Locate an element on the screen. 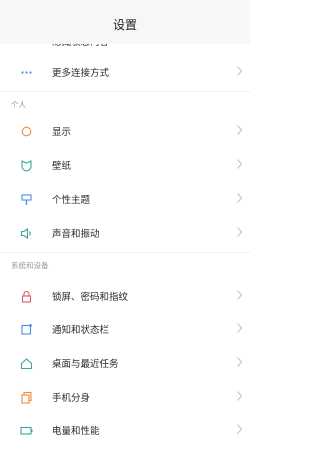 This screenshot has height=451, width=320. settings-item-label: 手机分身 is located at coordinates (71, 398).